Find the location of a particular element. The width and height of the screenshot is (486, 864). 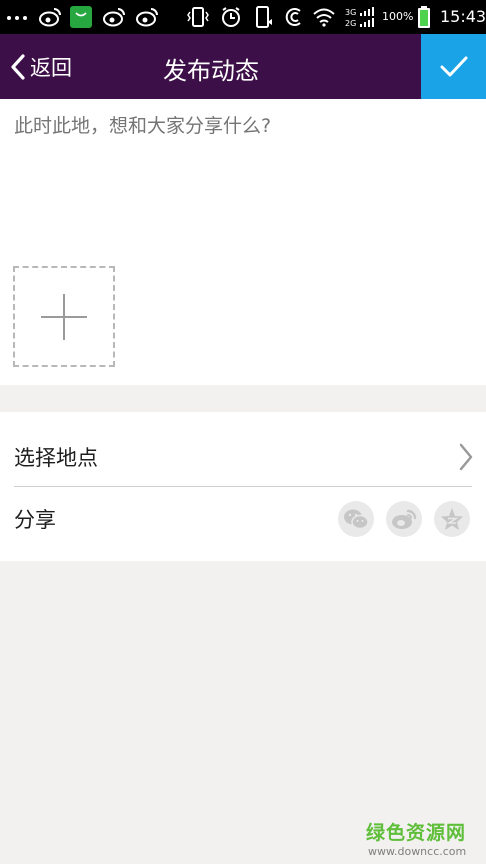

title-bar: 返回 发布动态 is located at coordinates (243, 66).